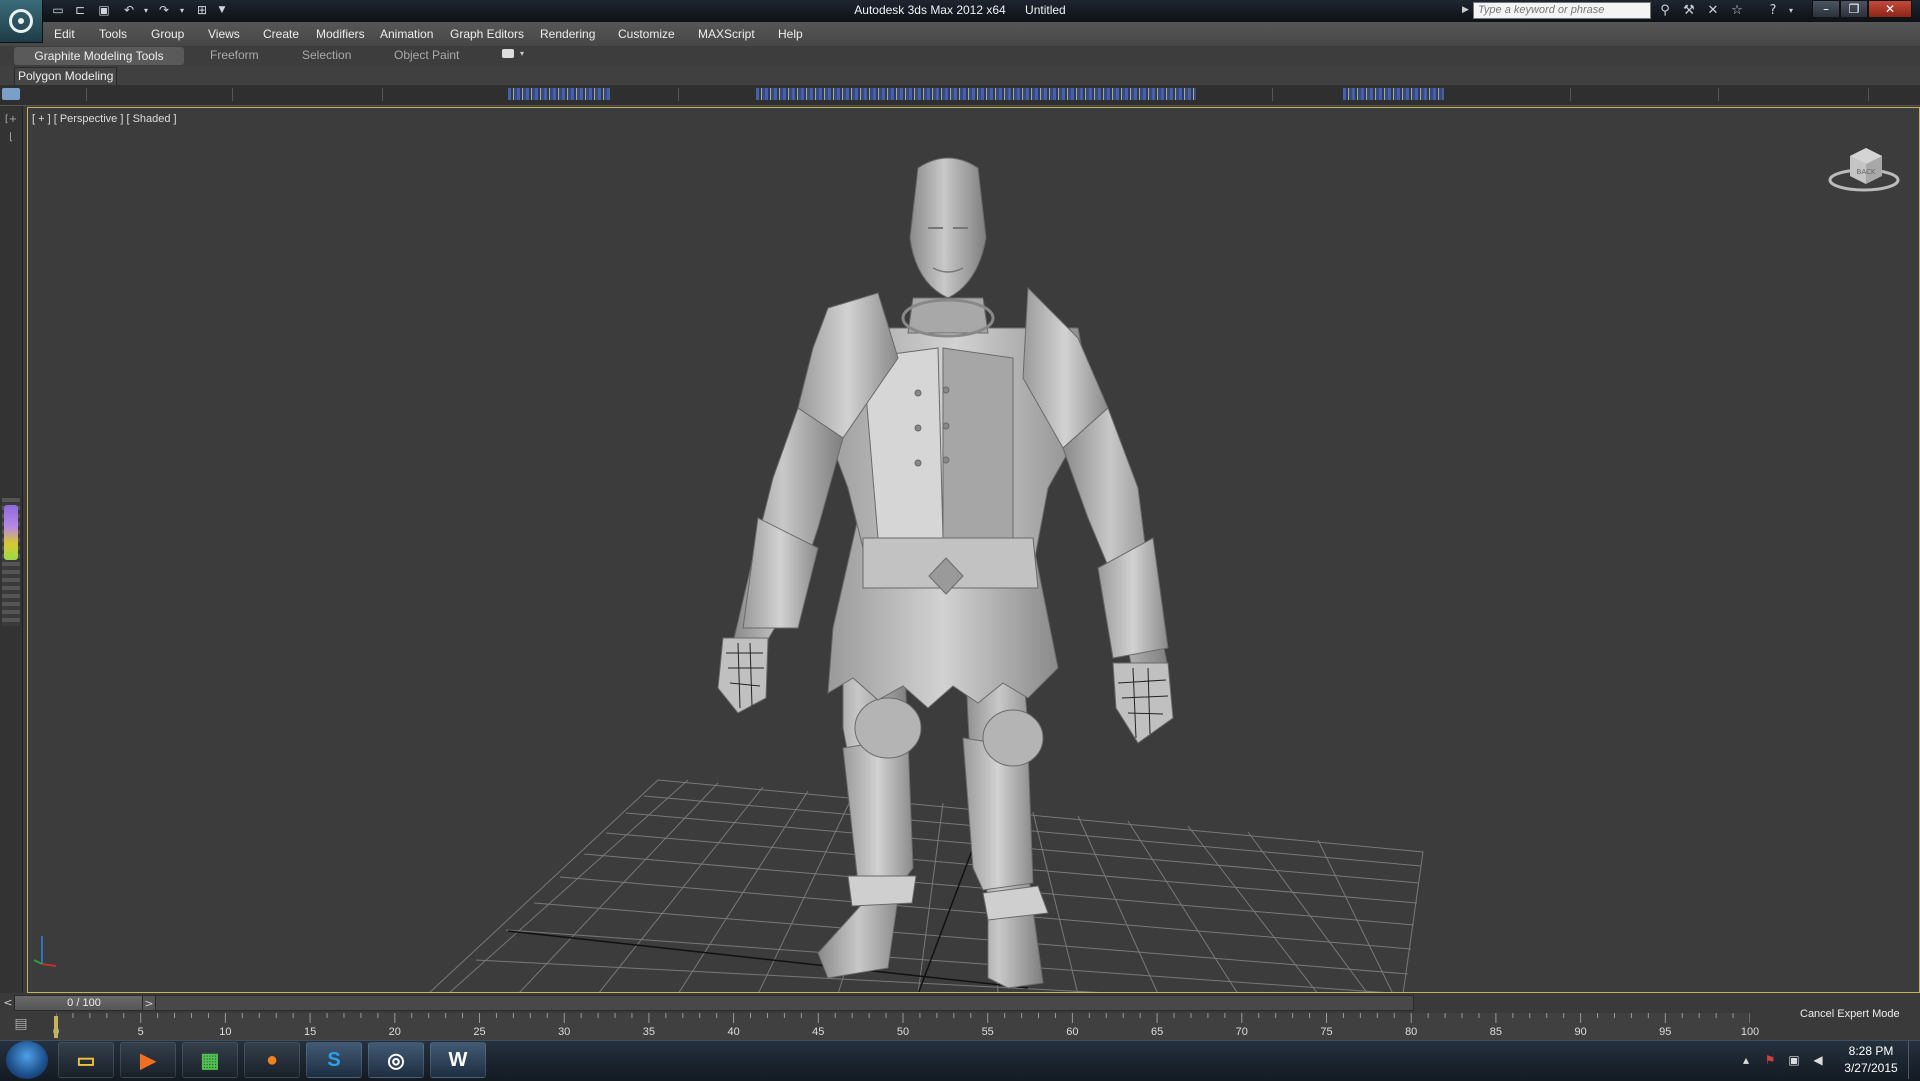 The image size is (1920, 1081). What do you see at coordinates (926, 885) in the screenshot?
I see `home-grid` at bounding box center [926, 885].